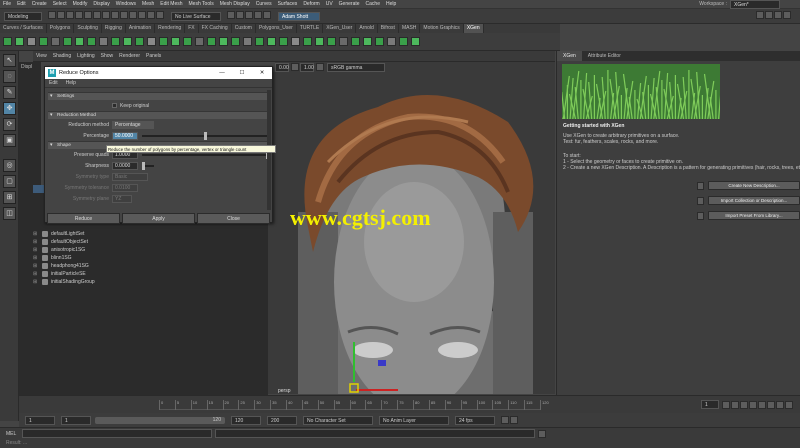 This screenshot has height=448, width=800. Describe the element at coordinates (160, 420) in the screenshot. I see `range-bar: 120` at that location.